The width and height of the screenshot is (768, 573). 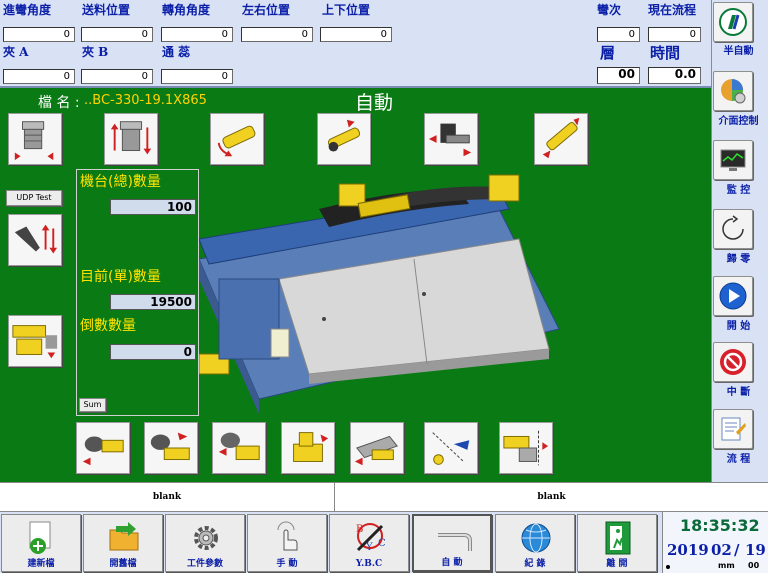 I want to click on open-file-label: 開舊檔, so click(x=123, y=564).